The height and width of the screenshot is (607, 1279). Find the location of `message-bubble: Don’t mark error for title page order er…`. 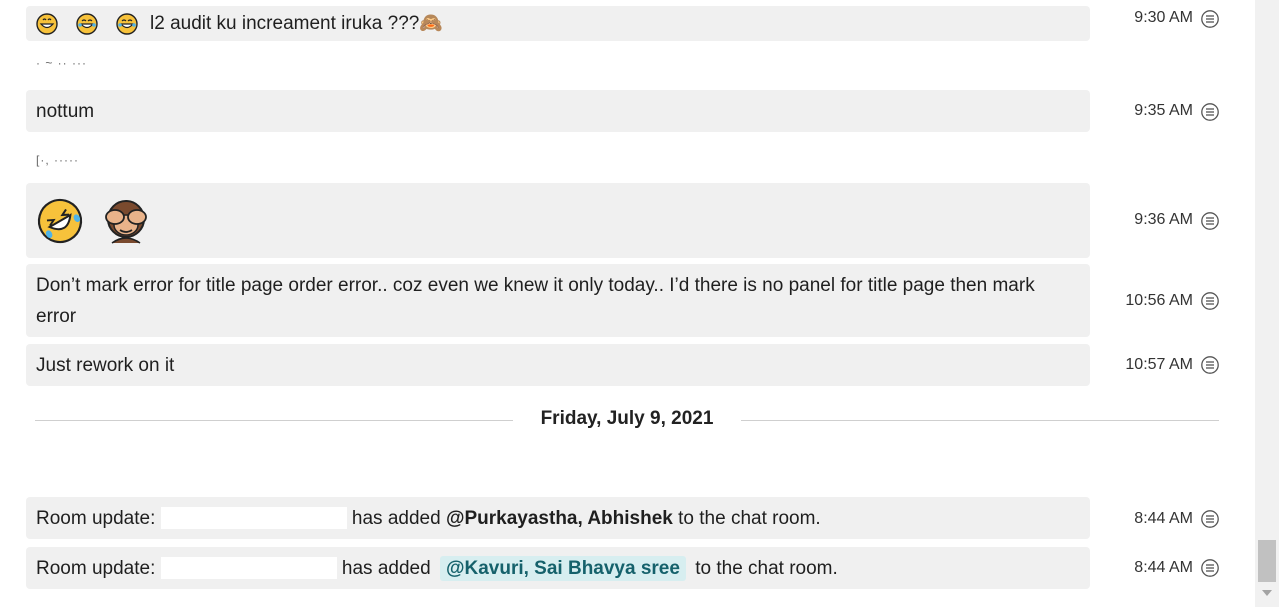

message-bubble: Don’t mark error for title page order er… is located at coordinates (558, 300).